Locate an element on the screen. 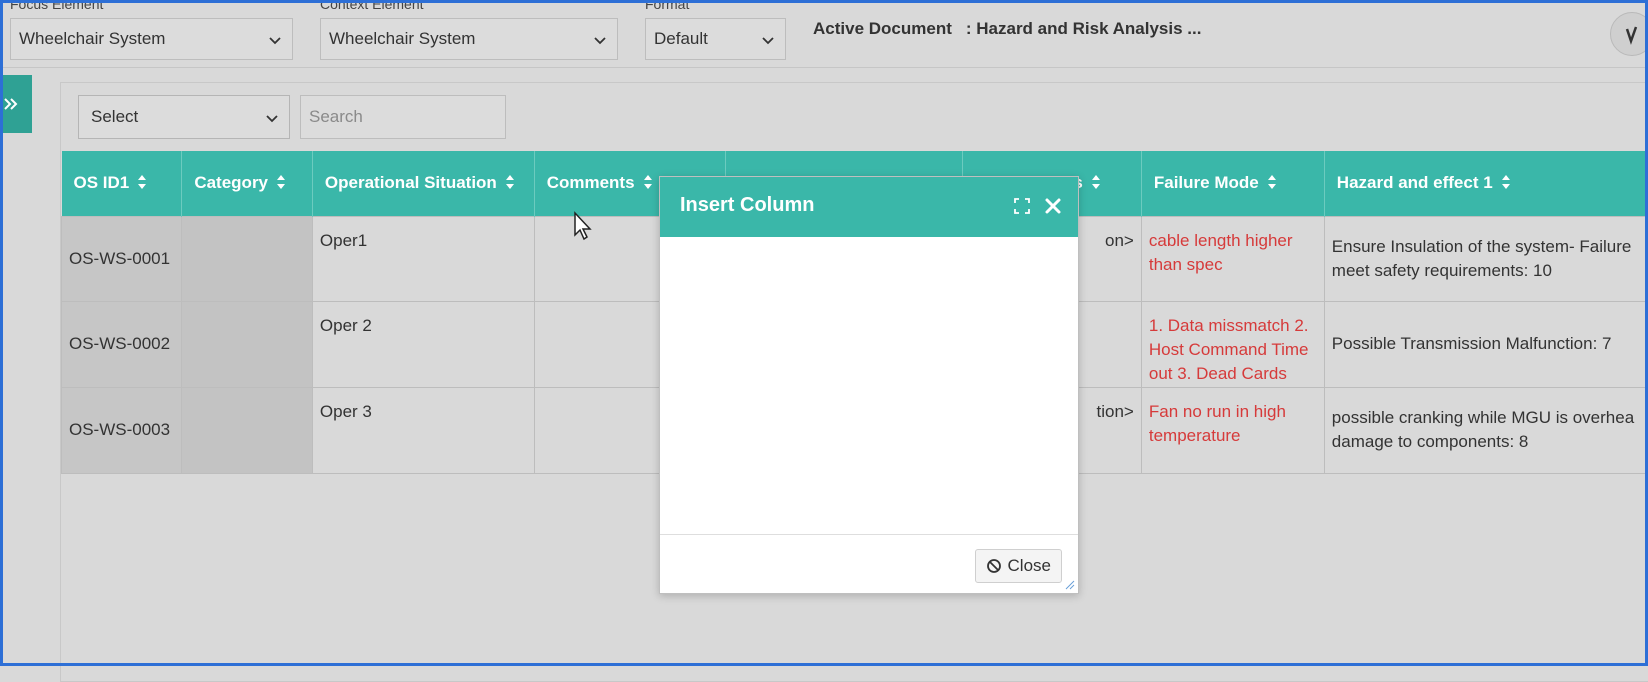 This screenshot has height=682, width=1648. cell-os-id: OS-WS-0002 is located at coordinates (121, 344).